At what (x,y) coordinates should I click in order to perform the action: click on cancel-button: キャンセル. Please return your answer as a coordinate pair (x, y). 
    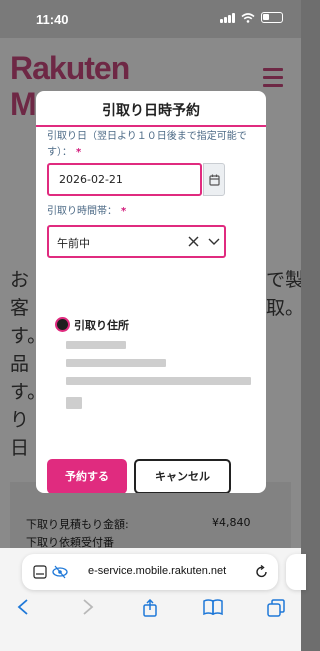
    Looking at the image, I should click on (182, 476).